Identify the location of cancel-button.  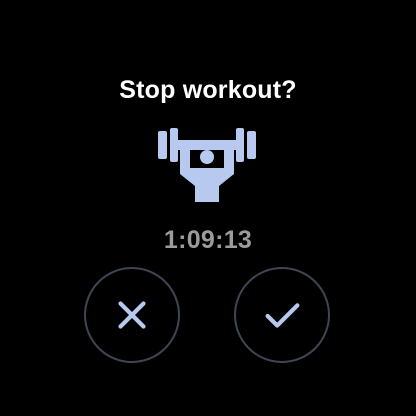
(132, 315).